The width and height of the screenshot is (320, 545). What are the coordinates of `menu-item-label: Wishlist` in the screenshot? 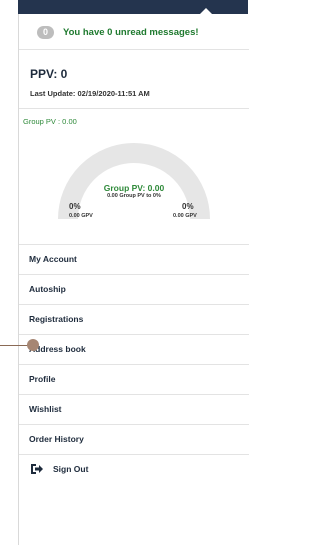 It's located at (45, 409).